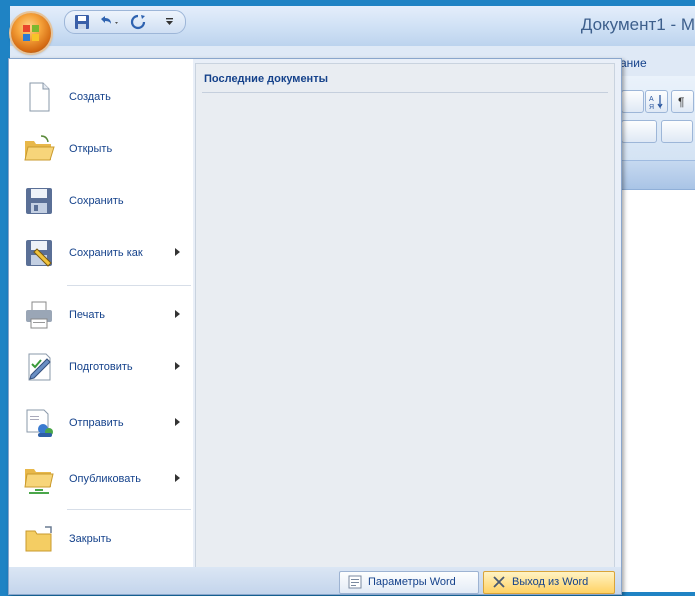 This screenshot has width=695, height=596. I want to click on ribbon-tab-label: ание, so click(633, 63).